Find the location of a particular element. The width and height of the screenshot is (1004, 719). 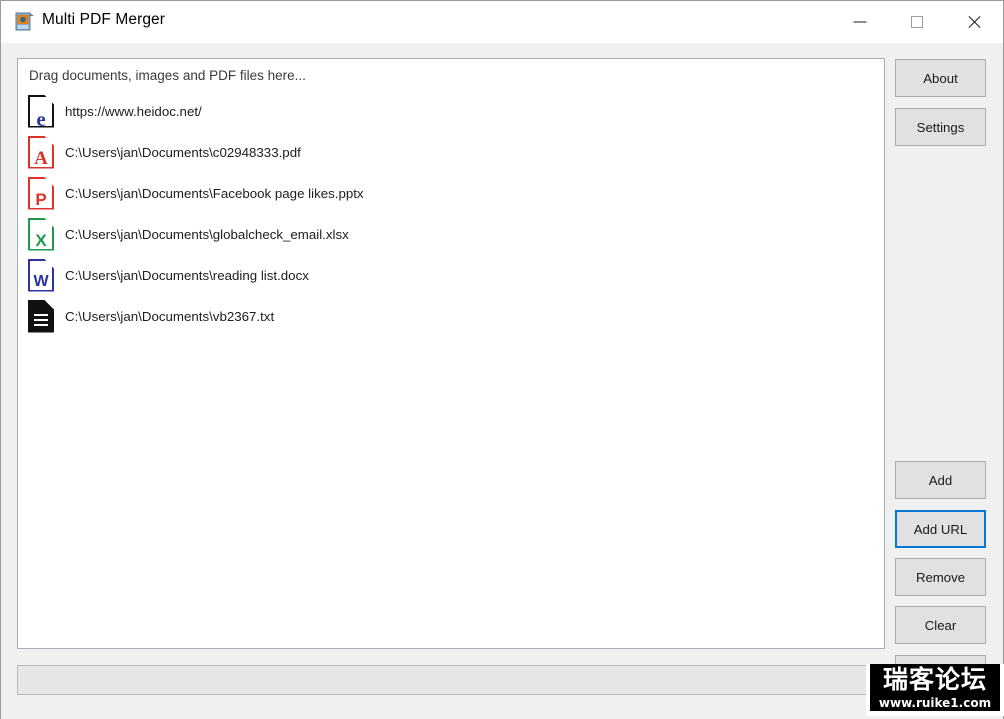

minimize-icon is located at coordinates (859, 21).